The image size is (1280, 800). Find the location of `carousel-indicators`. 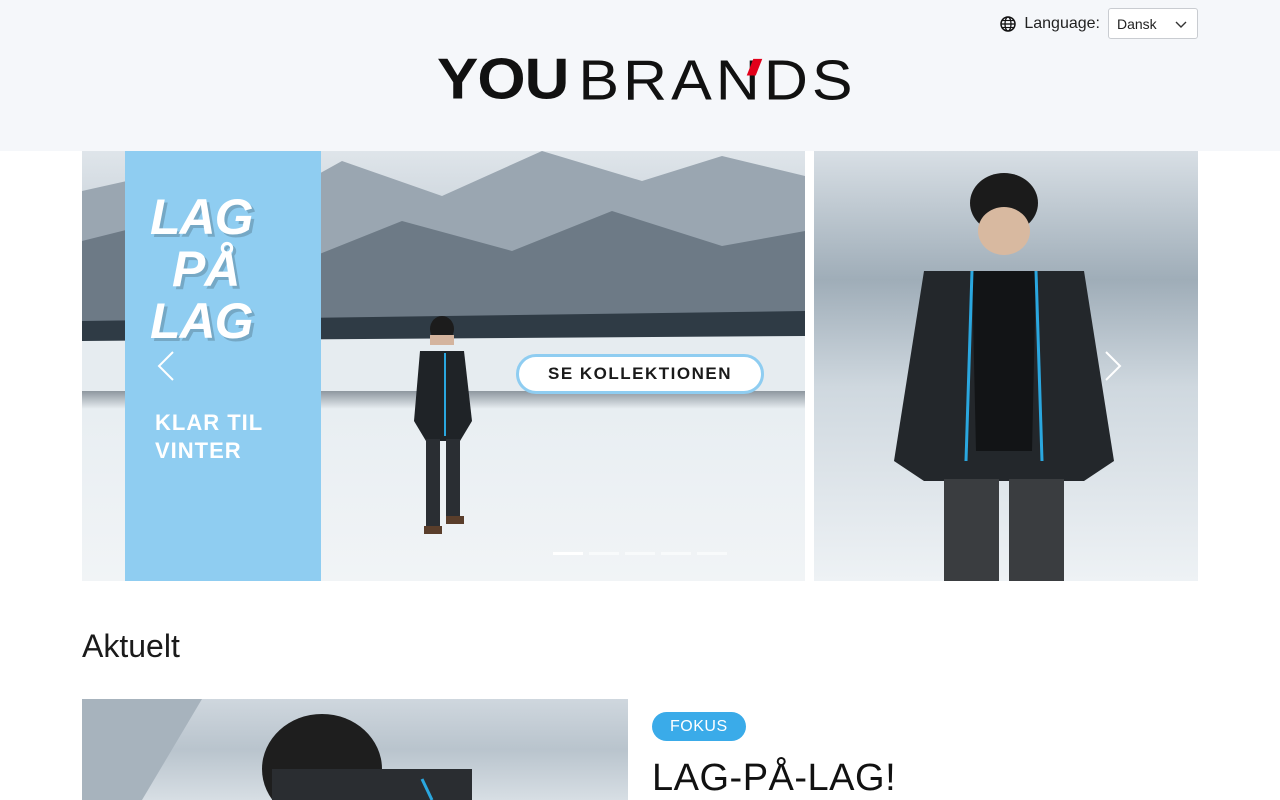

carousel-indicators is located at coordinates (640, 553).